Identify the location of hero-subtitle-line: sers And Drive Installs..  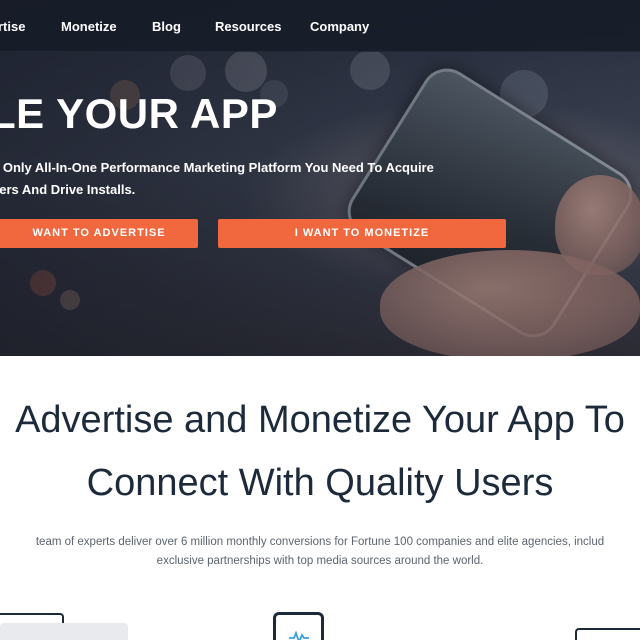
(68, 189).